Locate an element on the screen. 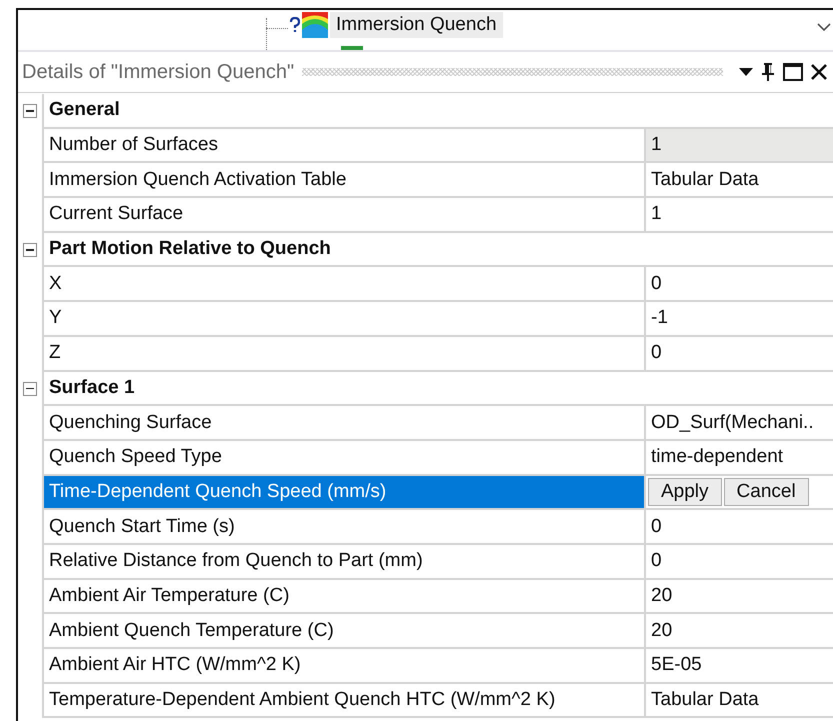 The height and width of the screenshot is (721, 833). dropdown-icon is located at coordinates (746, 72).